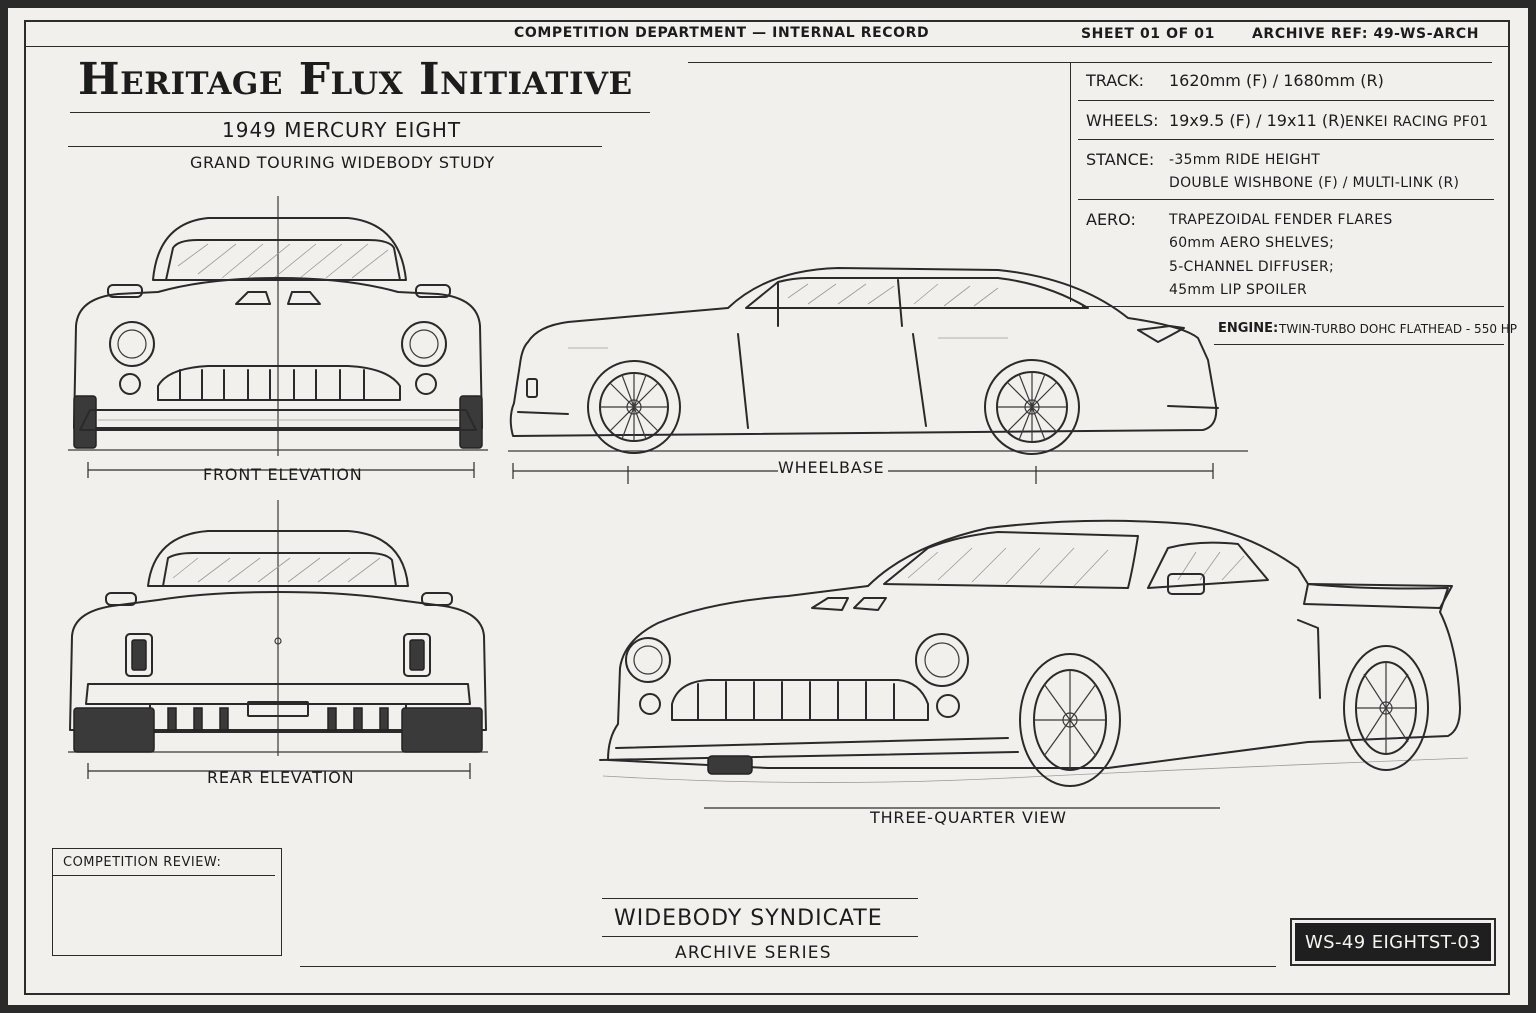  What do you see at coordinates (1398, 329) in the screenshot?
I see `engine-value: TWIN-TURBO DOHC FLATHEAD - 550 HP` at bounding box center [1398, 329].